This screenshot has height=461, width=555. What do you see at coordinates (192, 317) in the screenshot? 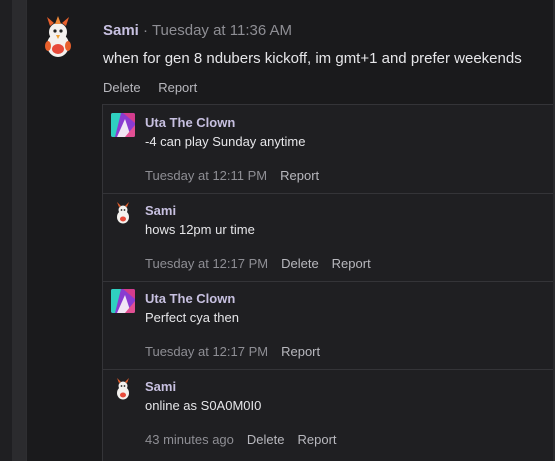
I see `comment-body: Perfect cya then` at bounding box center [192, 317].